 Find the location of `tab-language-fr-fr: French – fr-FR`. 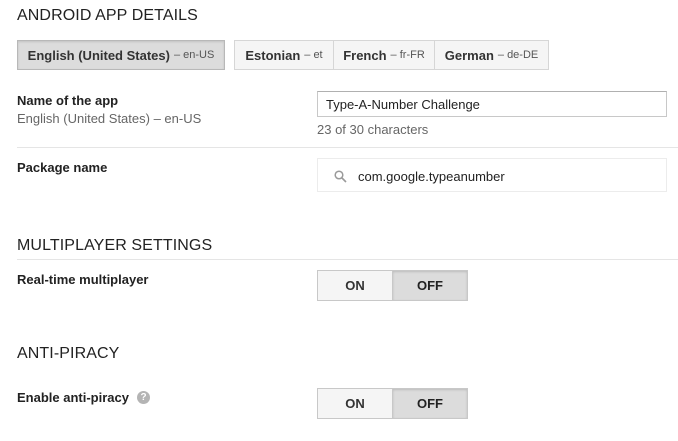

tab-language-fr-fr: French – fr-FR is located at coordinates (384, 55).